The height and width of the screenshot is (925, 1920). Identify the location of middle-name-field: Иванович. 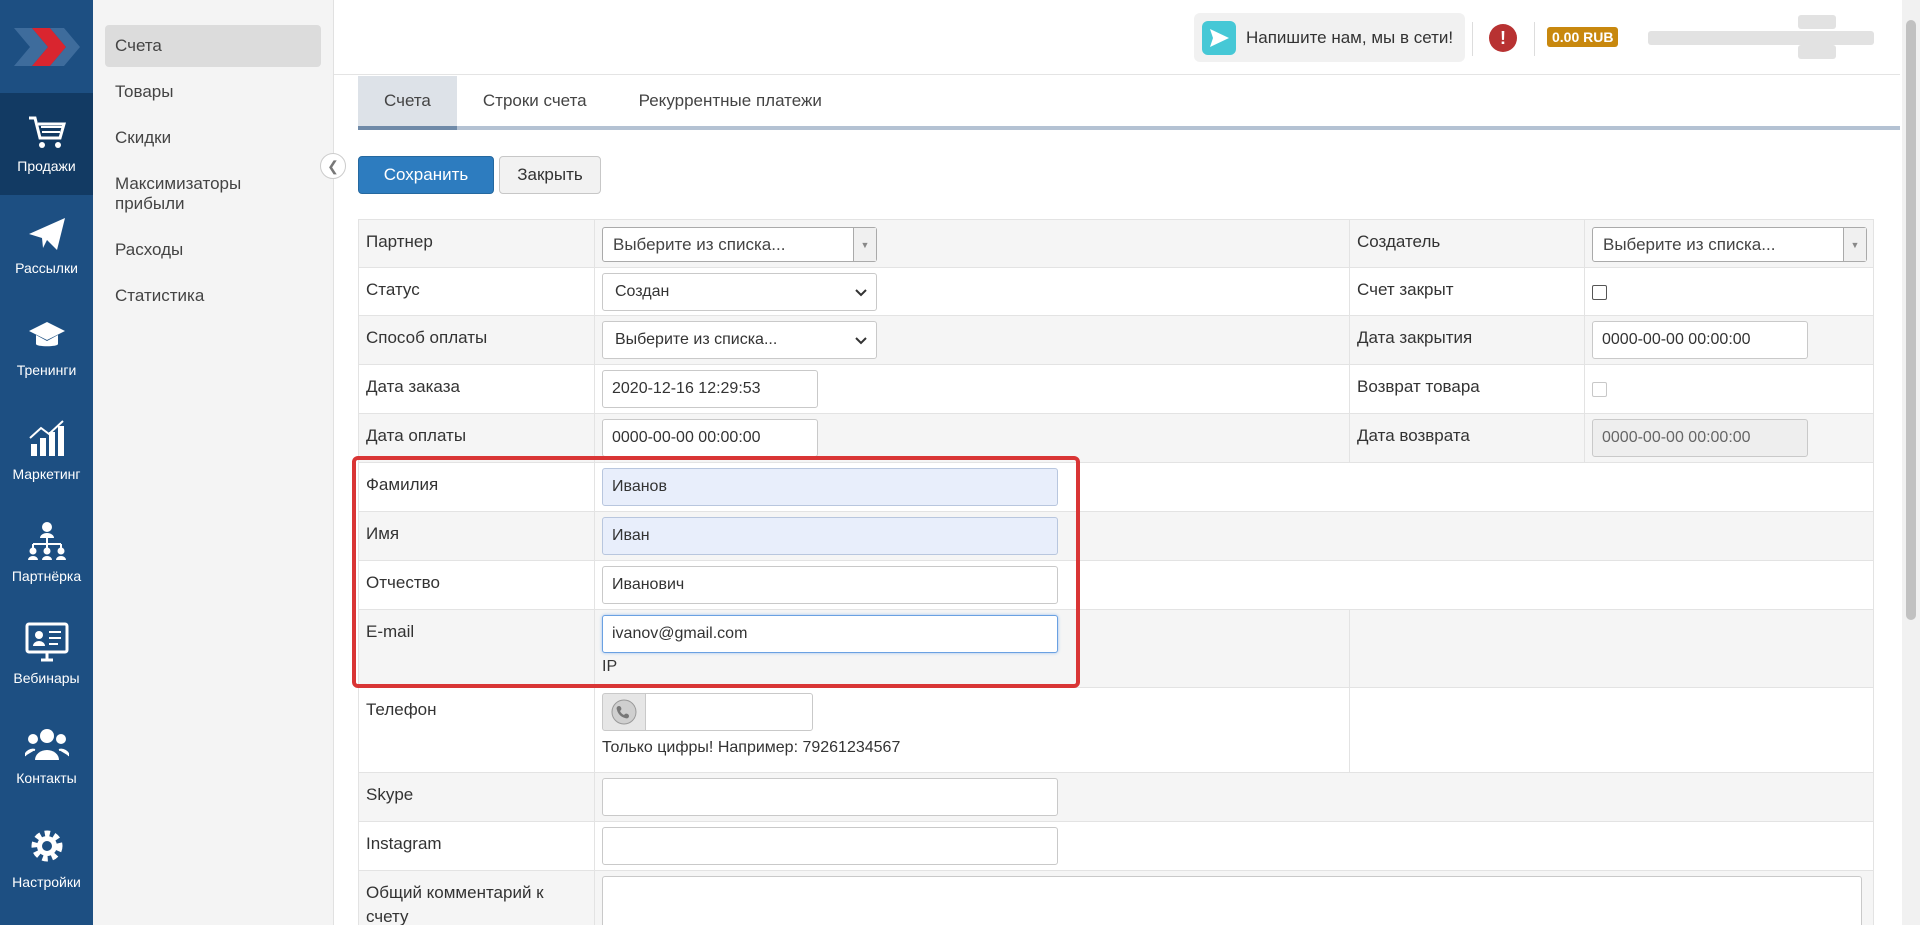
(830, 585).